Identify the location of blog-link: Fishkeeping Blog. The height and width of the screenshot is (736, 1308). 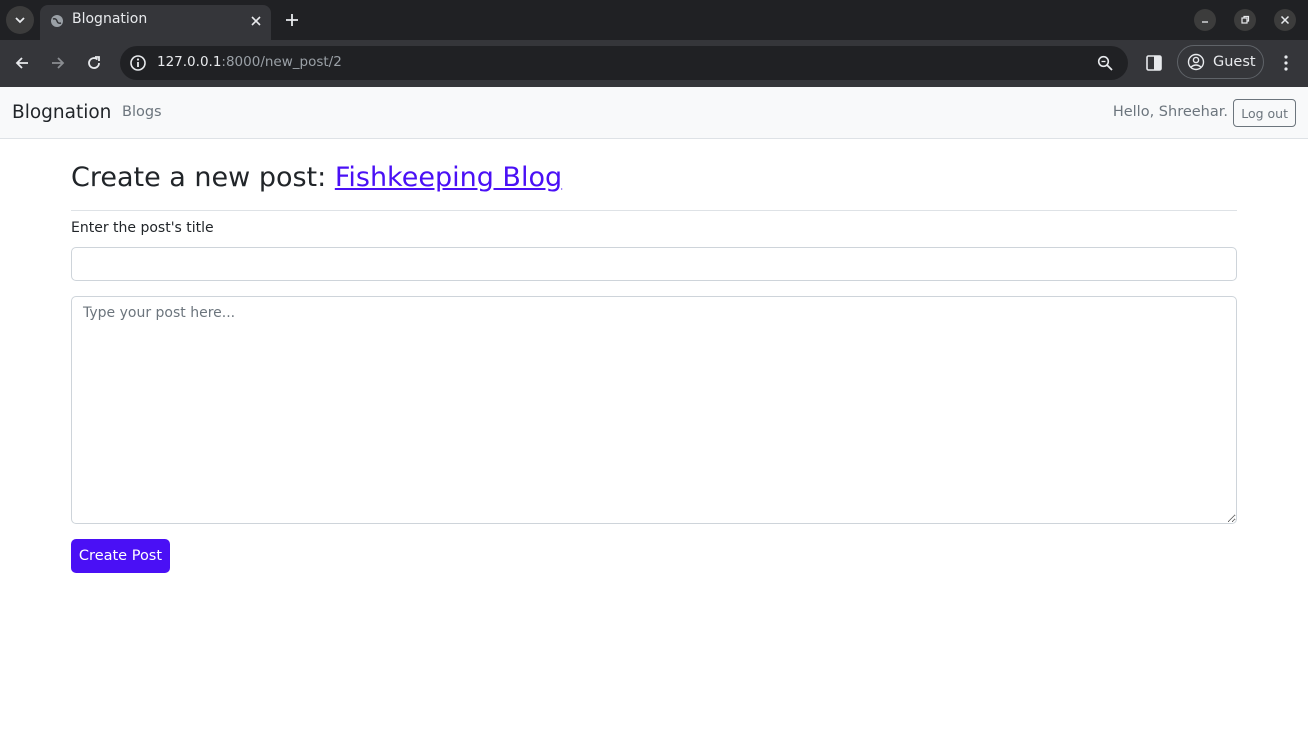
(448, 177).